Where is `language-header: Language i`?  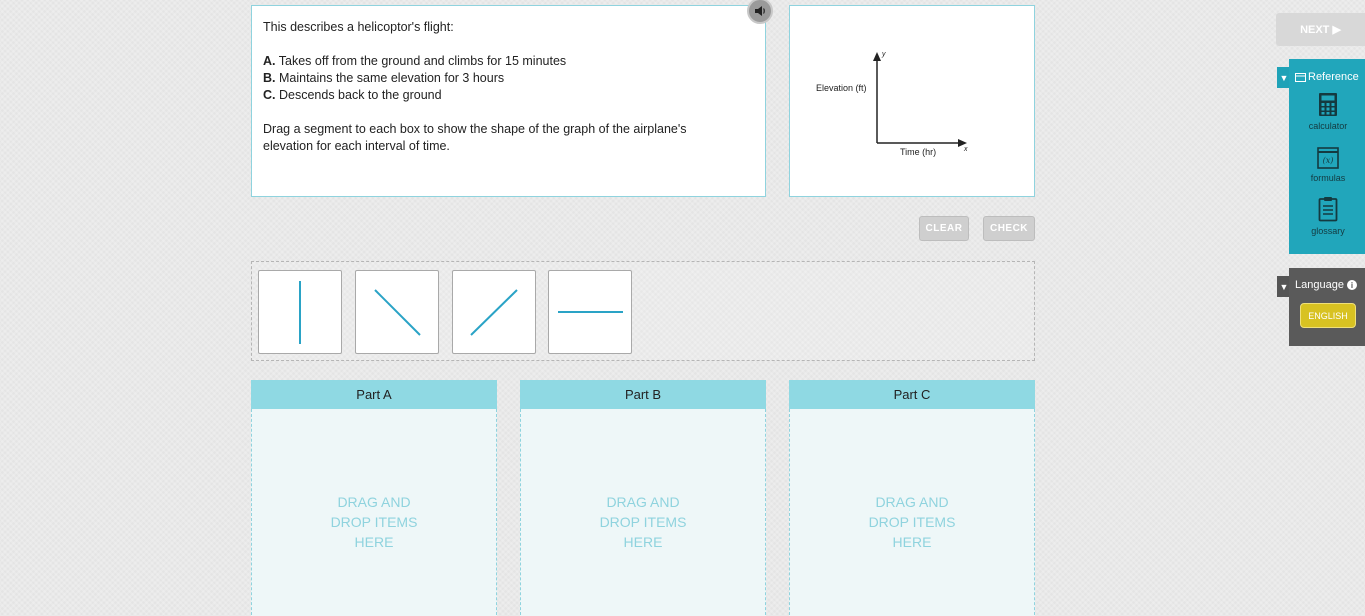
language-header: Language i is located at coordinates (1326, 285).